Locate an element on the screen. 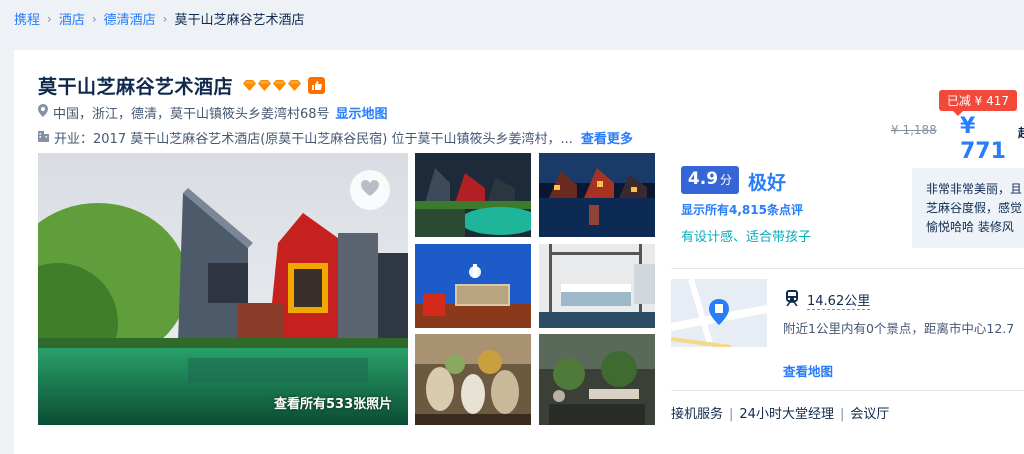 The height and width of the screenshot is (454, 1024). building-icon is located at coordinates (43, 138).